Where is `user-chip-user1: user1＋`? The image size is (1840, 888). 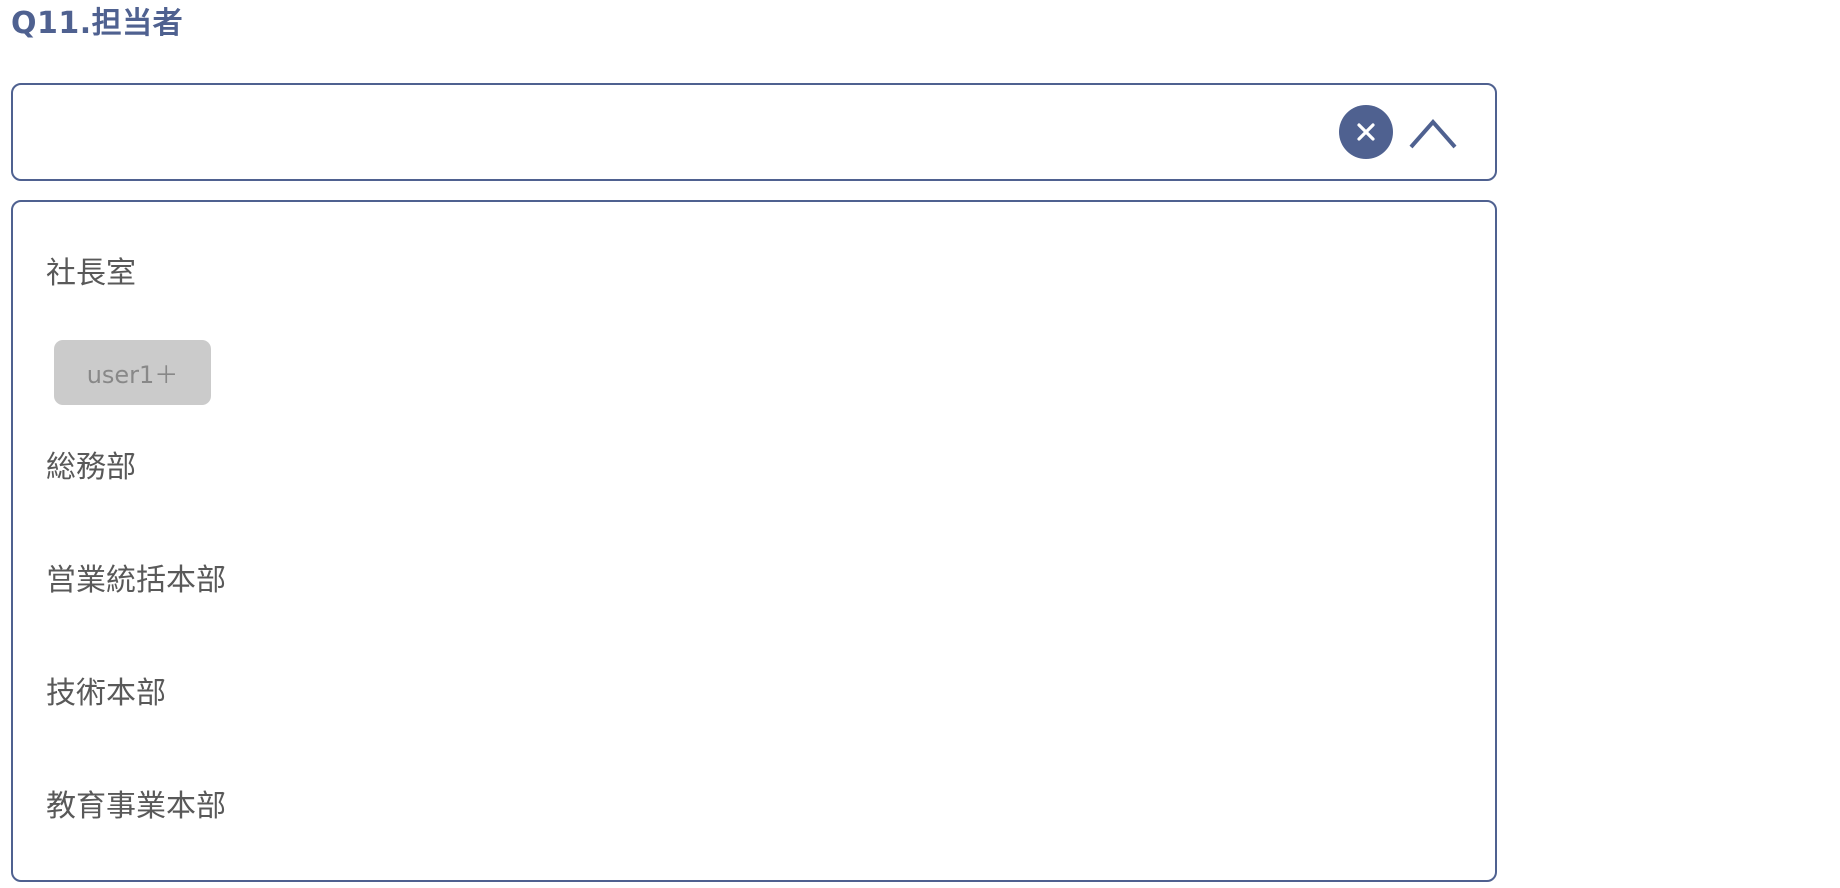 user-chip-user1: user1＋ is located at coordinates (132, 372).